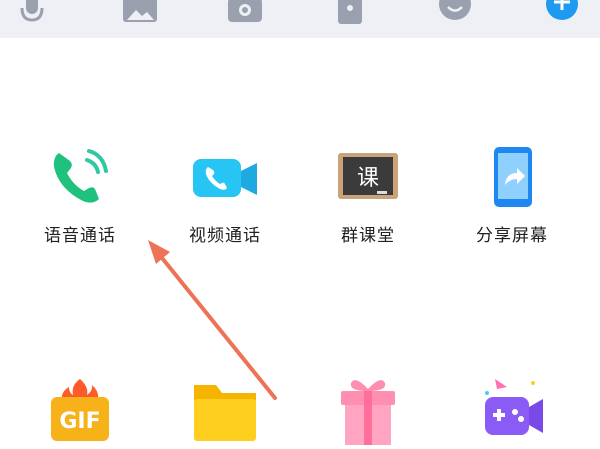  Describe the element at coordinates (225, 236) in the screenshot. I see `video-call-label: 视频通话` at that location.